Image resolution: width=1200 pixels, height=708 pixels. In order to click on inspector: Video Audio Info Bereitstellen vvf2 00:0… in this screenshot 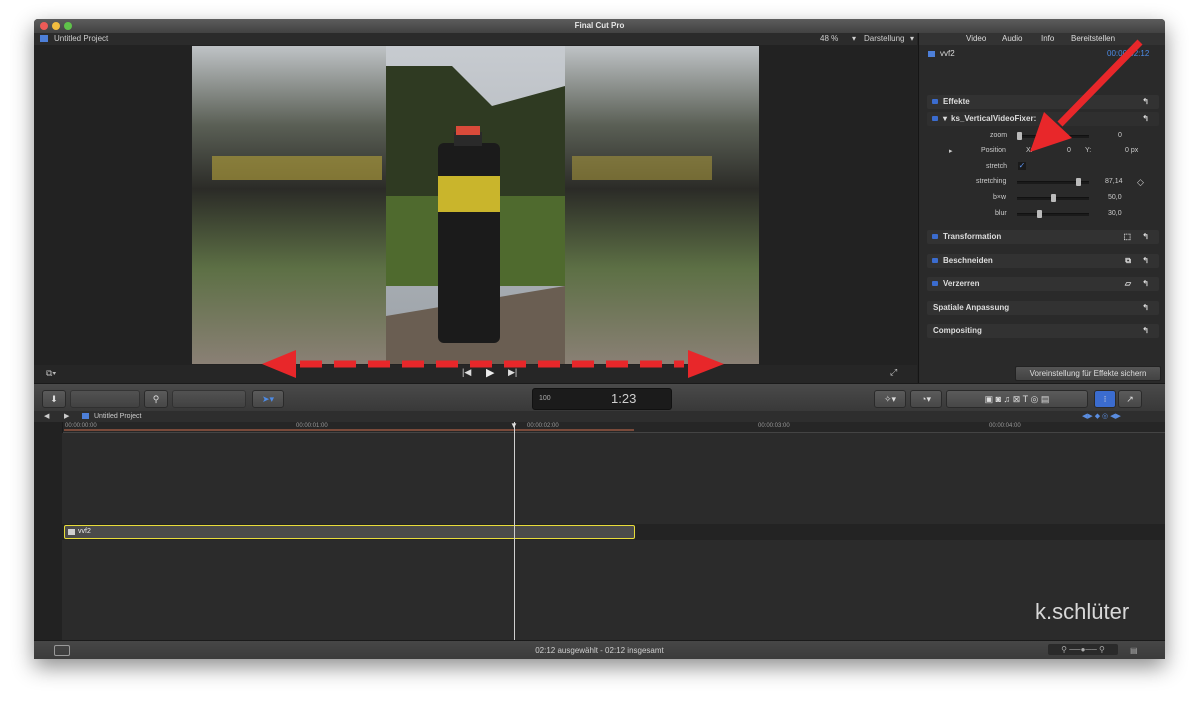, I will do `click(1041, 208)`.